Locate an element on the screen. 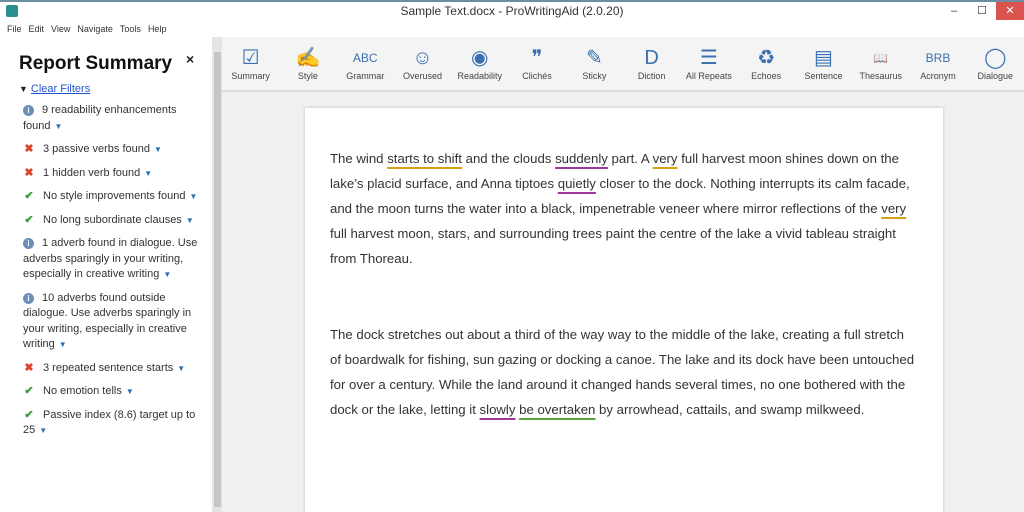 This screenshot has height=512, width=1024. tool-overused: ☺ Overused is located at coordinates (422, 63).